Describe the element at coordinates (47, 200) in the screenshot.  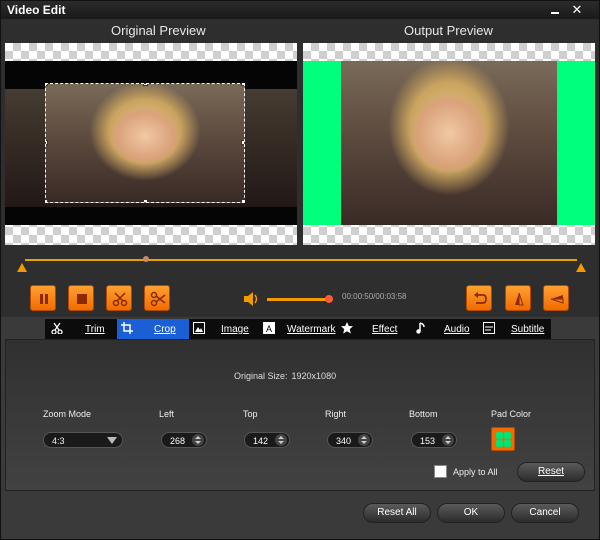
I see `crop-handle-bottom-left` at that location.